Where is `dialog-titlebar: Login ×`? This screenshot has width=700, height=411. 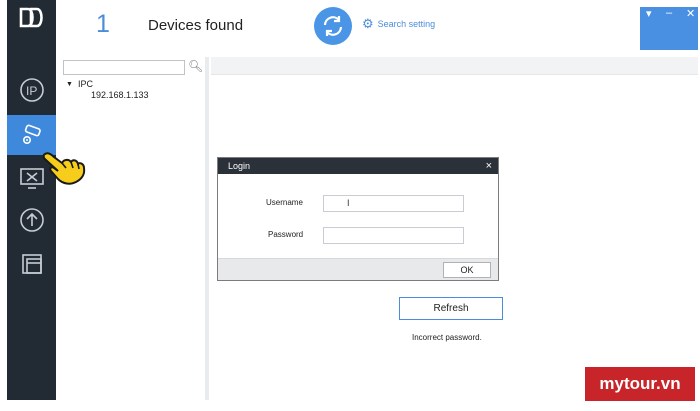
dialog-titlebar: Login × is located at coordinates (358, 166).